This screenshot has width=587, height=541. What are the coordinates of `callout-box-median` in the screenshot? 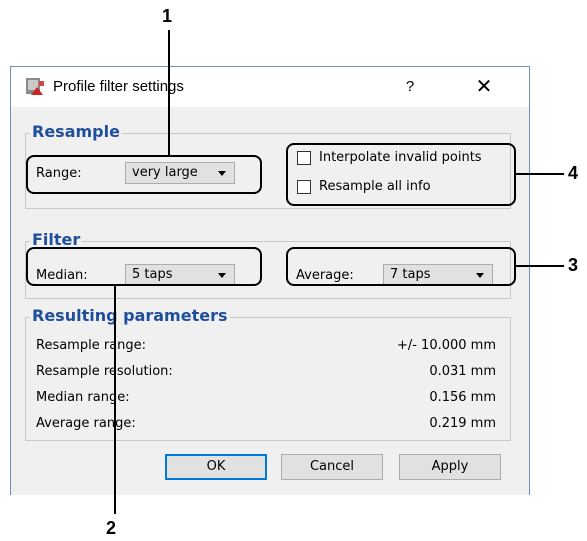 It's located at (144, 266).